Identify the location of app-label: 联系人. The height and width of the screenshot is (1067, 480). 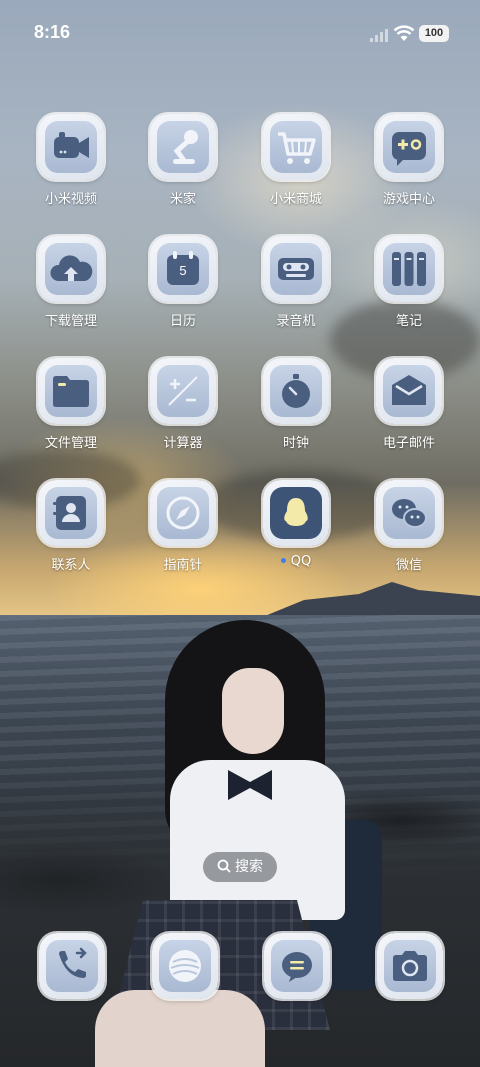
(71, 565).